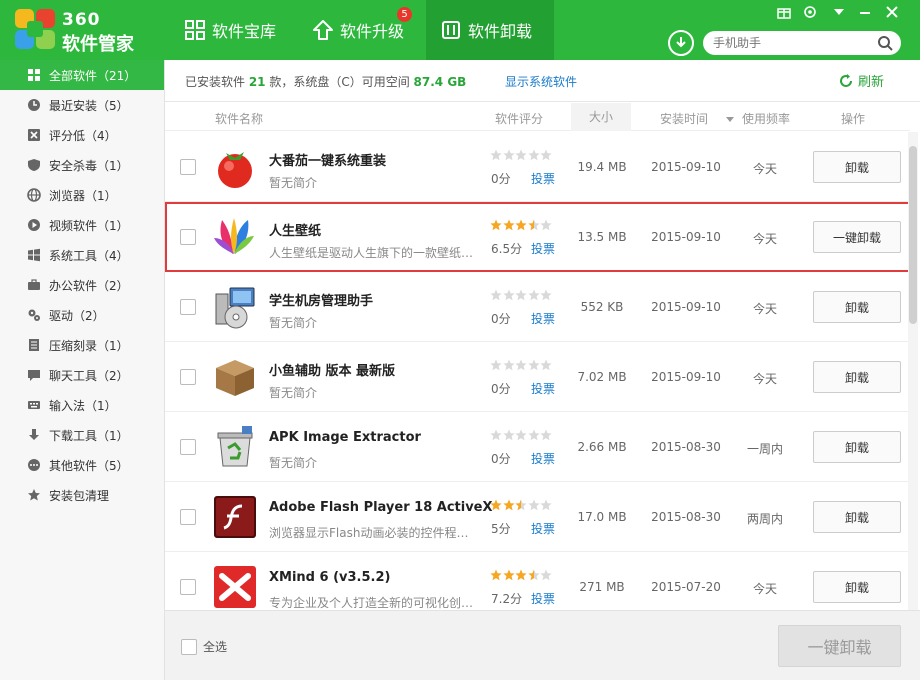  What do you see at coordinates (913, 371) in the screenshot?
I see `list-scrollbar` at bounding box center [913, 371].